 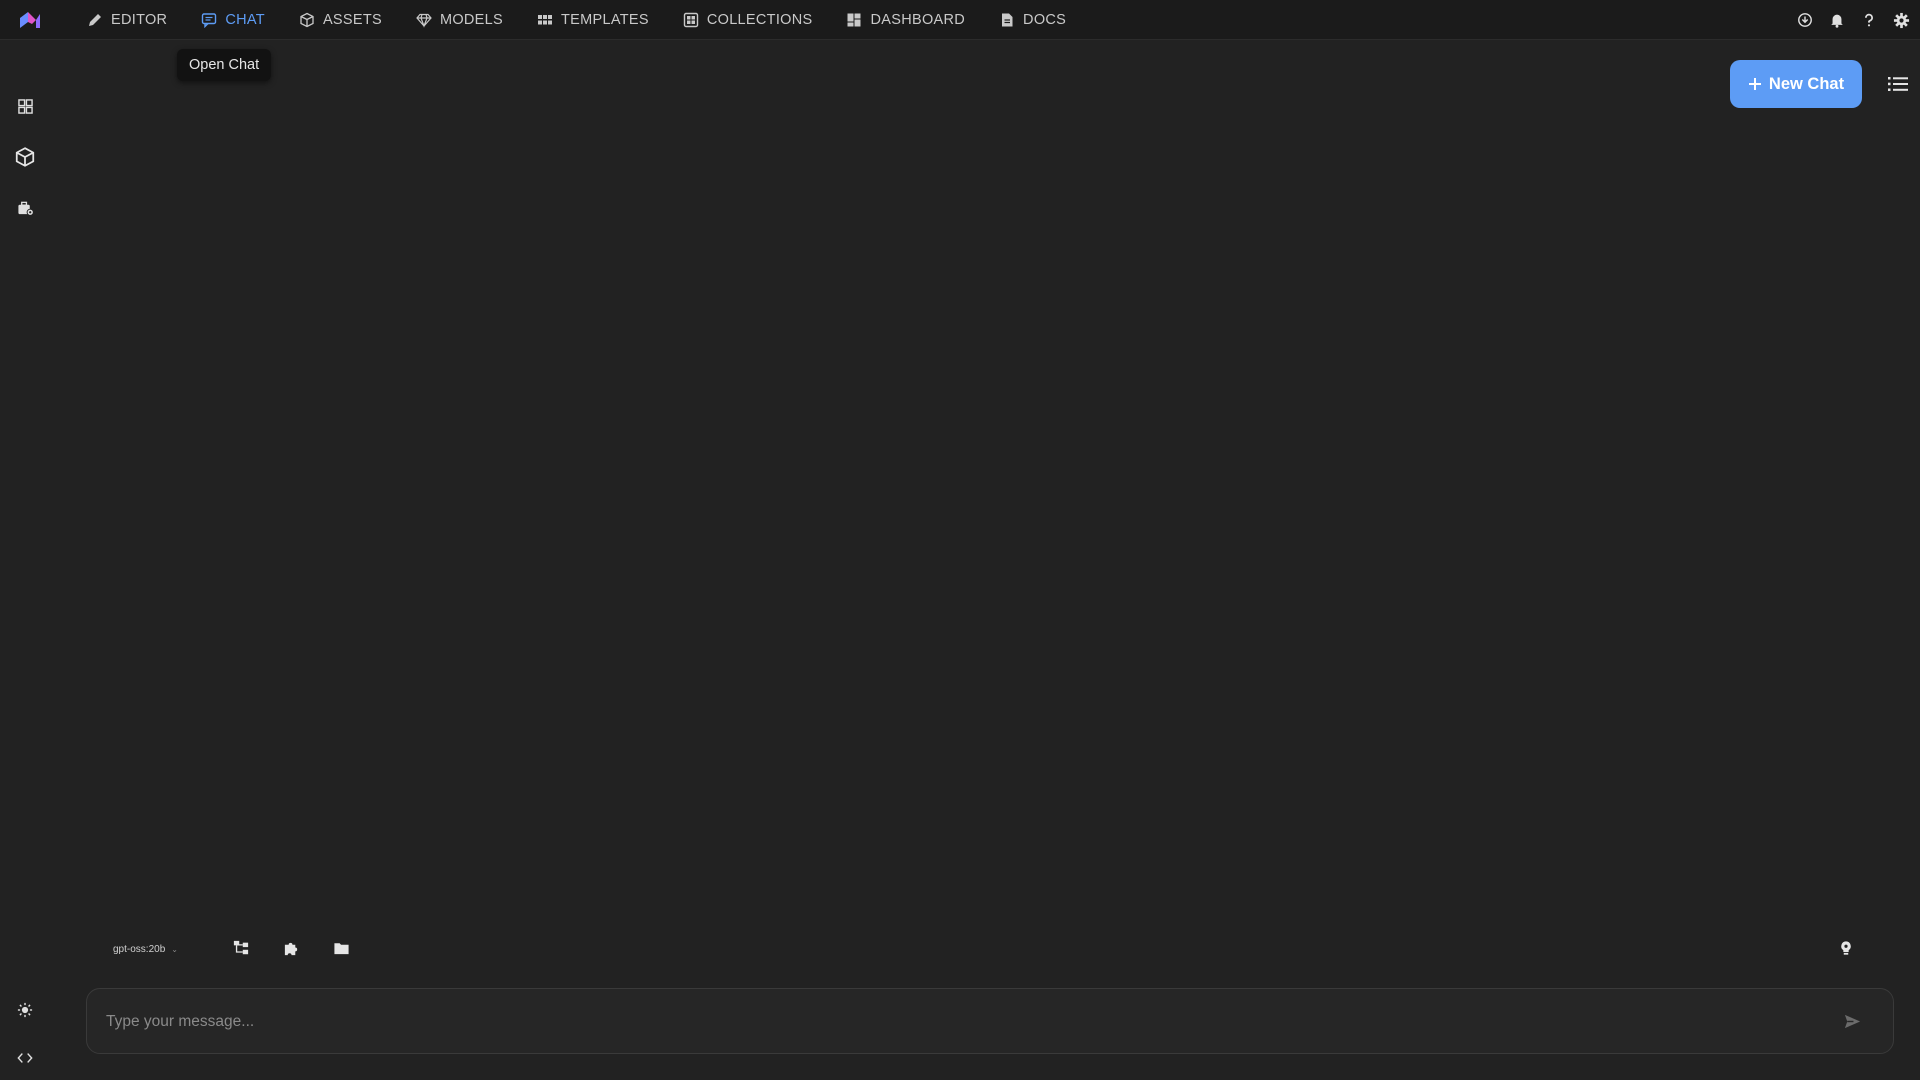 What do you see at coordinates (424, 20) in the screenshot?
I see `gem-icon` at bounding box center [424, 20].